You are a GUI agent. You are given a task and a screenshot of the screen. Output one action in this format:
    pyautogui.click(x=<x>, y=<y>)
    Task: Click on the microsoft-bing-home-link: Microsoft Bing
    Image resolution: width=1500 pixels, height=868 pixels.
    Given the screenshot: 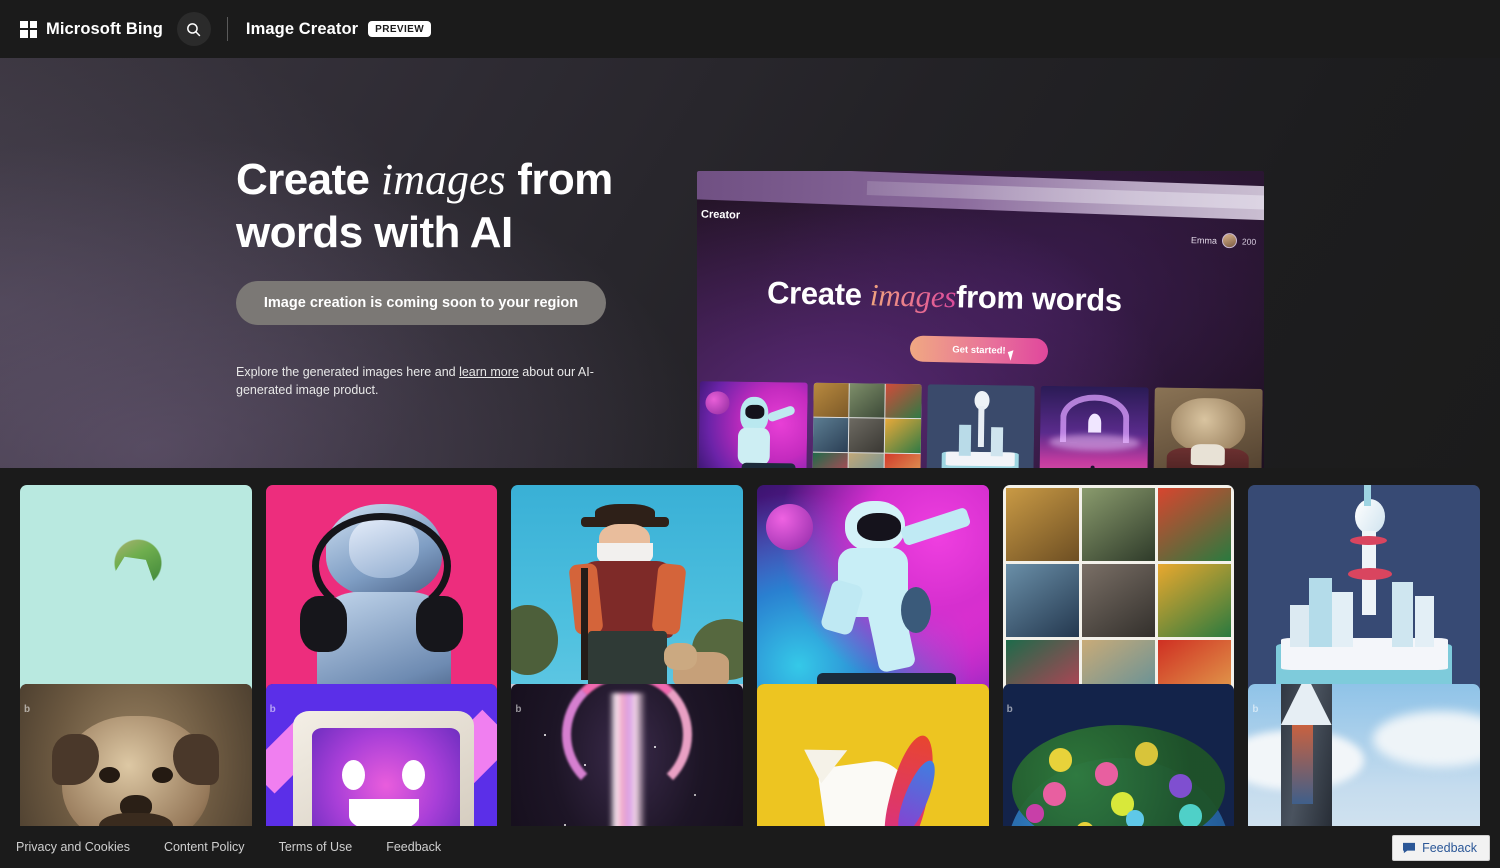 What is the action you would take?
    pyautogui.click(x=91, y=29)
    